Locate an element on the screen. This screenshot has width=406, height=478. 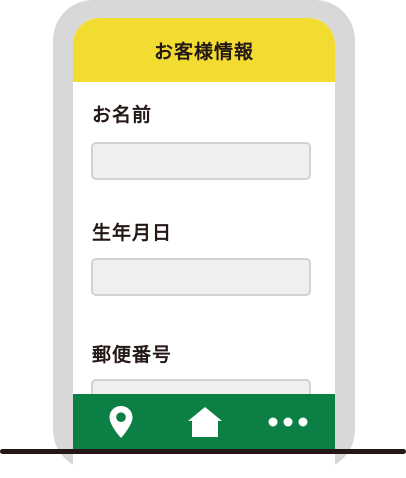
name-label: お名前 is located at coordinates (122, 115).